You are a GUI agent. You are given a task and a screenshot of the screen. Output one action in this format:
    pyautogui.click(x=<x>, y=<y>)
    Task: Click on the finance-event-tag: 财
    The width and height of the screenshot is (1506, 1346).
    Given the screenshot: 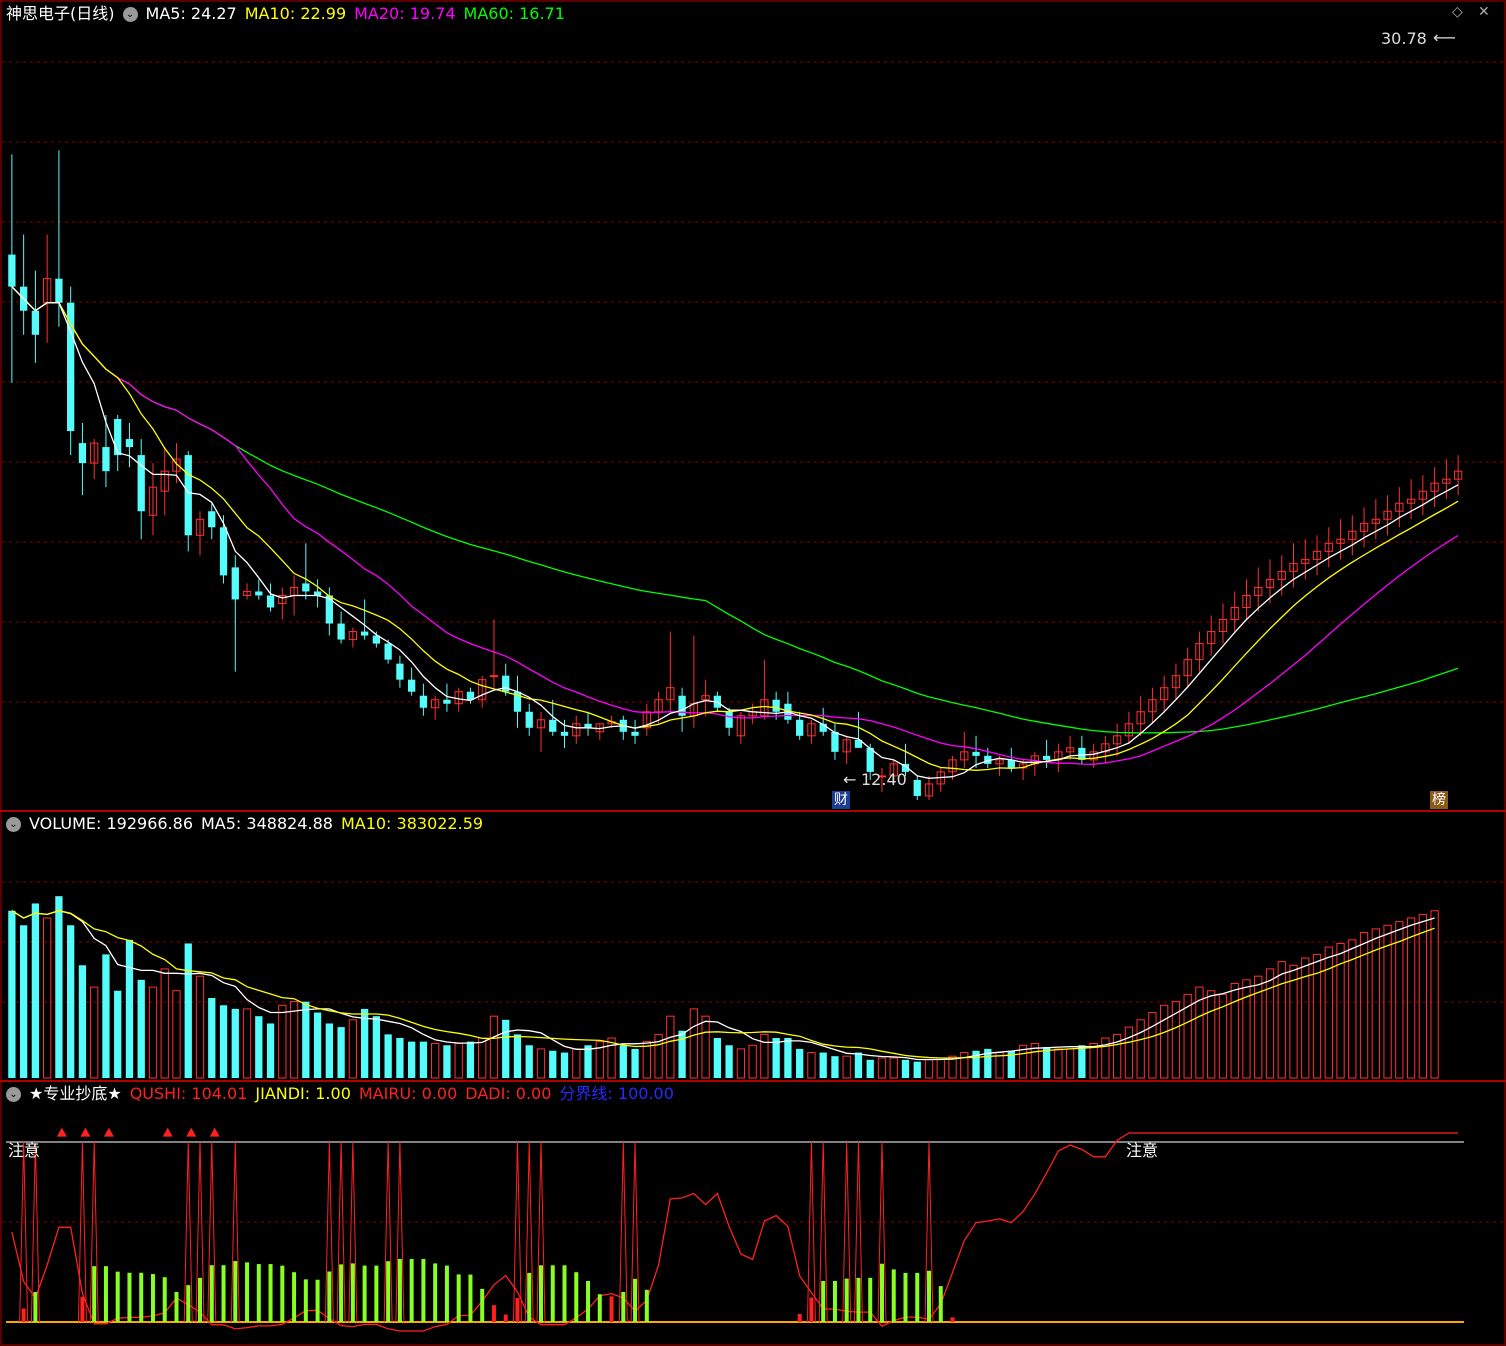 What is the action you would take?
    pyautogui.click(x=841, y=800)
    